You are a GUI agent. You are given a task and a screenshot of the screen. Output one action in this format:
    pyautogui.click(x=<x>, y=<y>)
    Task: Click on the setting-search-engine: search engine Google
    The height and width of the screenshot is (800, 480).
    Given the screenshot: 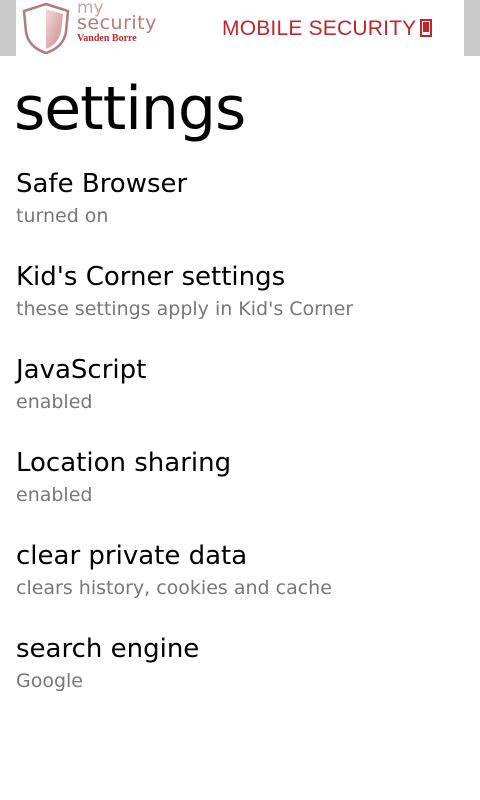 What is the action you would take?
    pyautogui.click(x=240, y=676)
    